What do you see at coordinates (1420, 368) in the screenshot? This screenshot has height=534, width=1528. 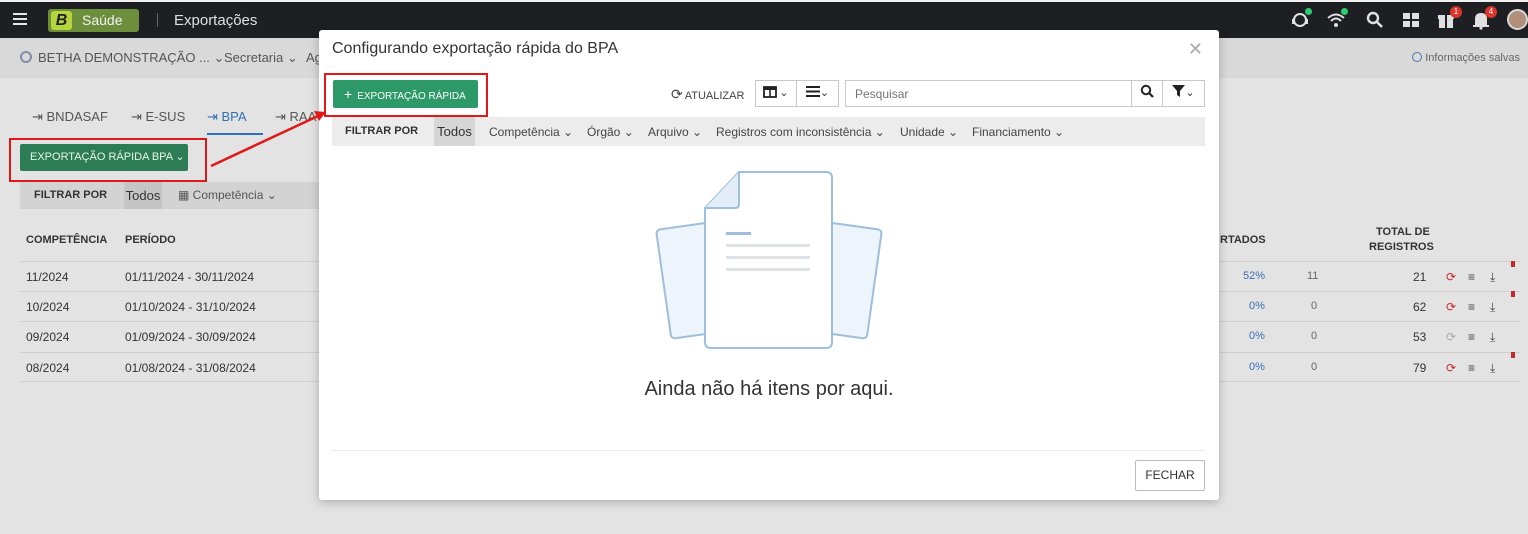 I see `row-total: 79` at bounding box center [1420, 368].